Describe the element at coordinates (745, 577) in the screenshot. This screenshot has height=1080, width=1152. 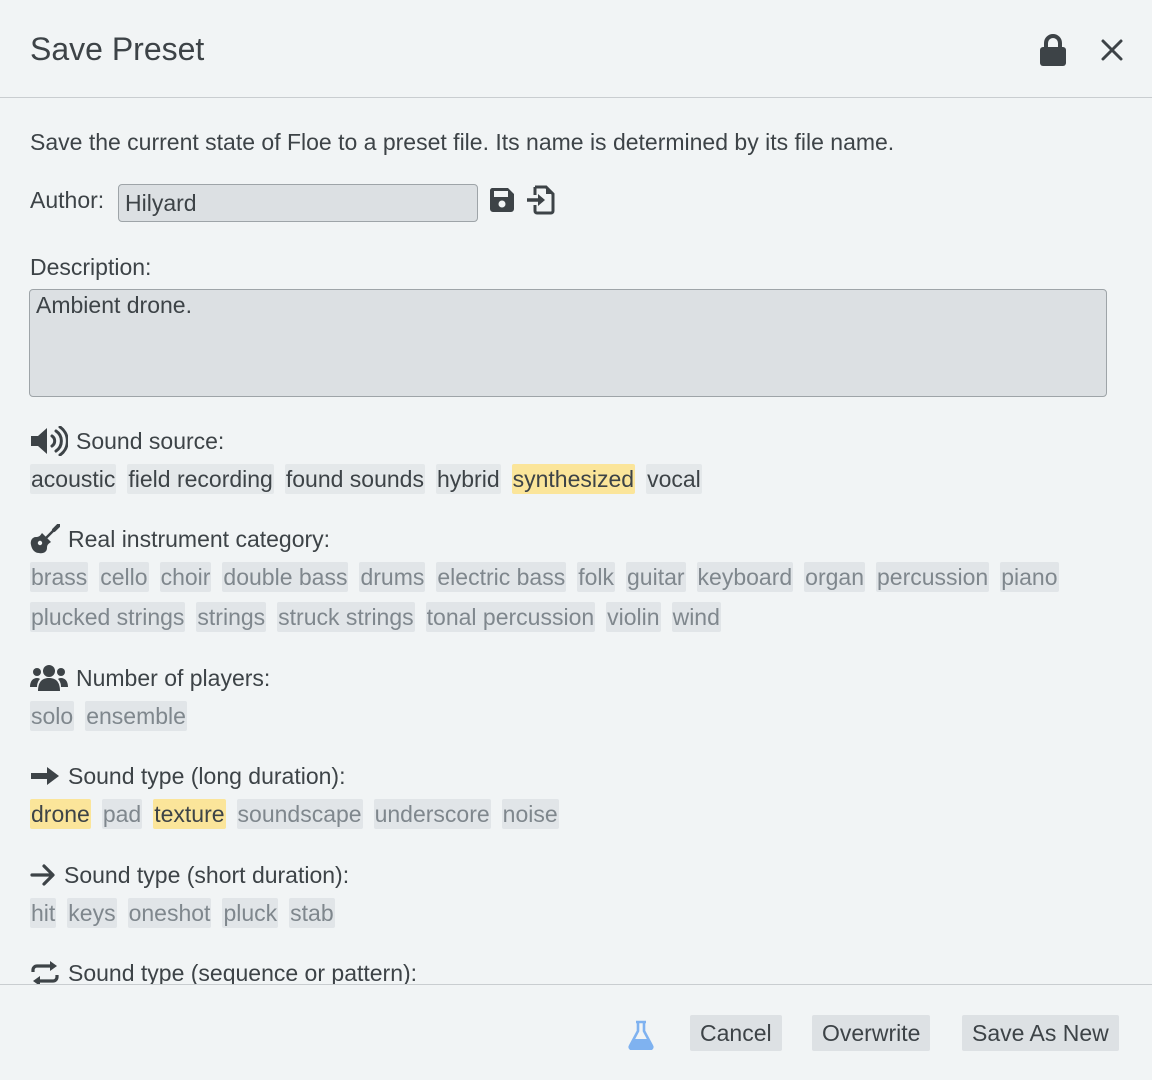
I see `tag-keyboard: keyboard` at that location.